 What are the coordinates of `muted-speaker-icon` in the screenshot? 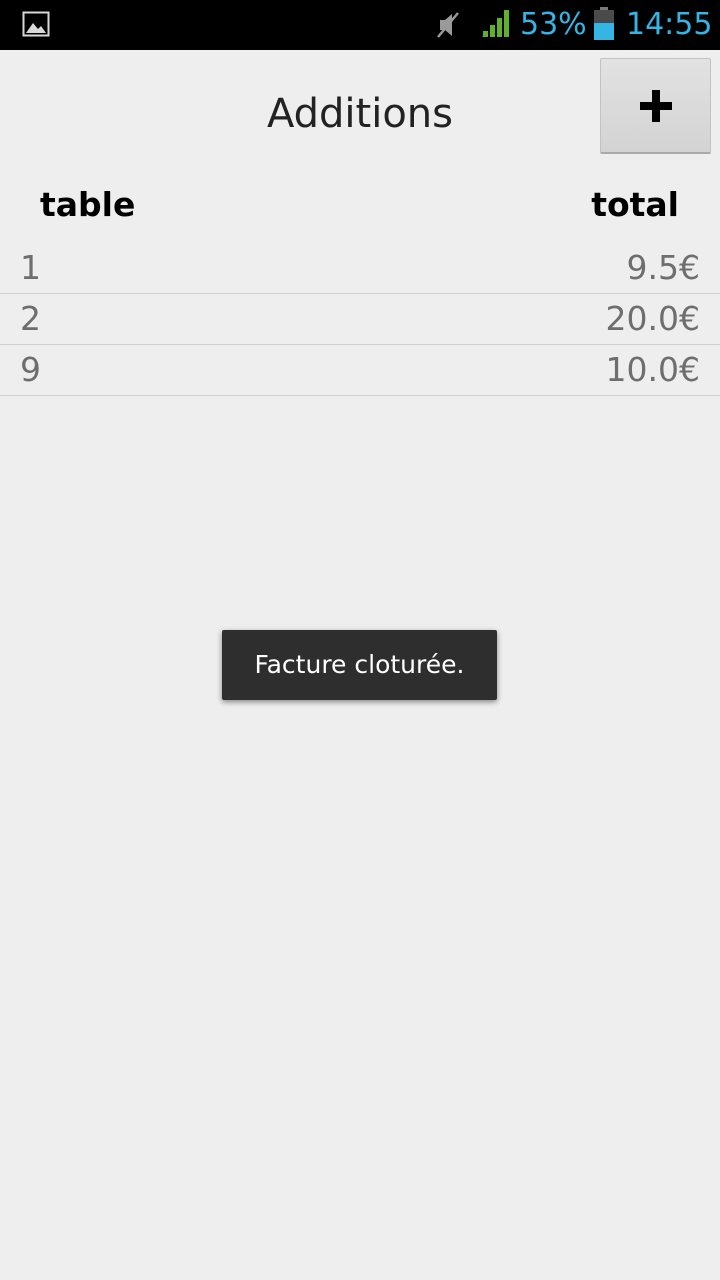 It's located at (448, 25).